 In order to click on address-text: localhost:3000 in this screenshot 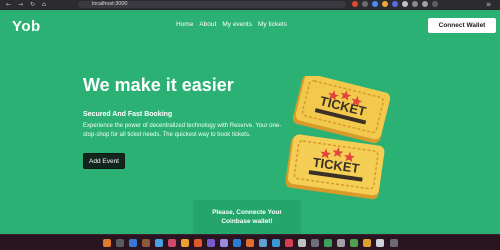, I will do `click(110, 4)`.